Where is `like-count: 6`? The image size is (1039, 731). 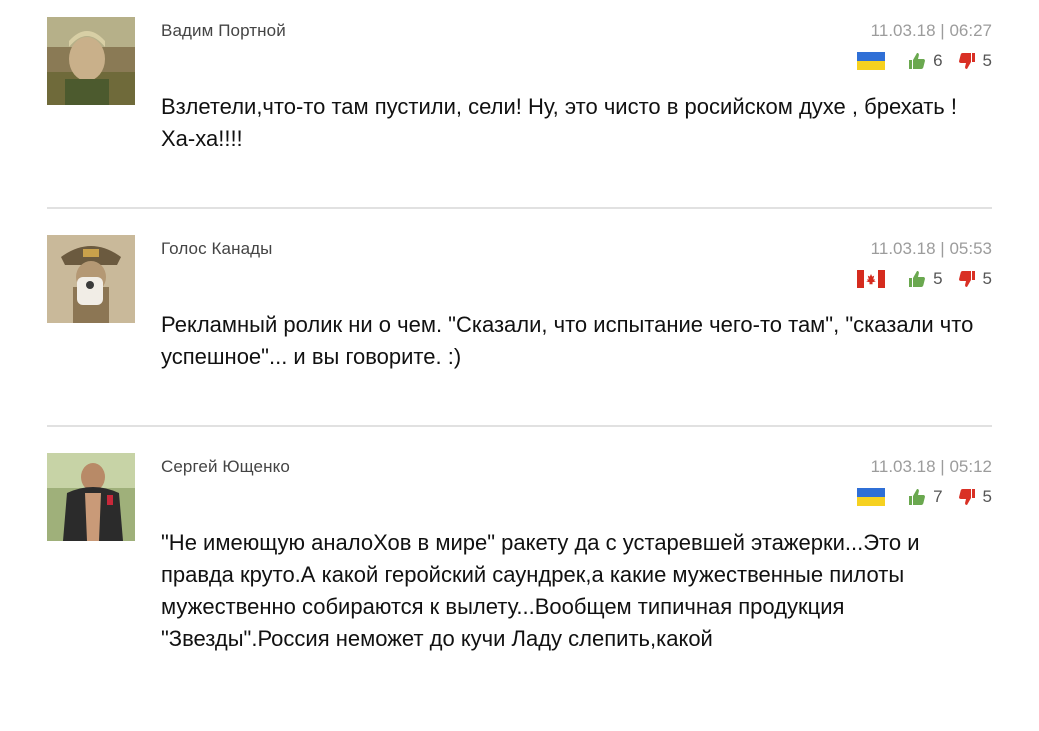 like-count: 6 is located at coordinates (938, 60).